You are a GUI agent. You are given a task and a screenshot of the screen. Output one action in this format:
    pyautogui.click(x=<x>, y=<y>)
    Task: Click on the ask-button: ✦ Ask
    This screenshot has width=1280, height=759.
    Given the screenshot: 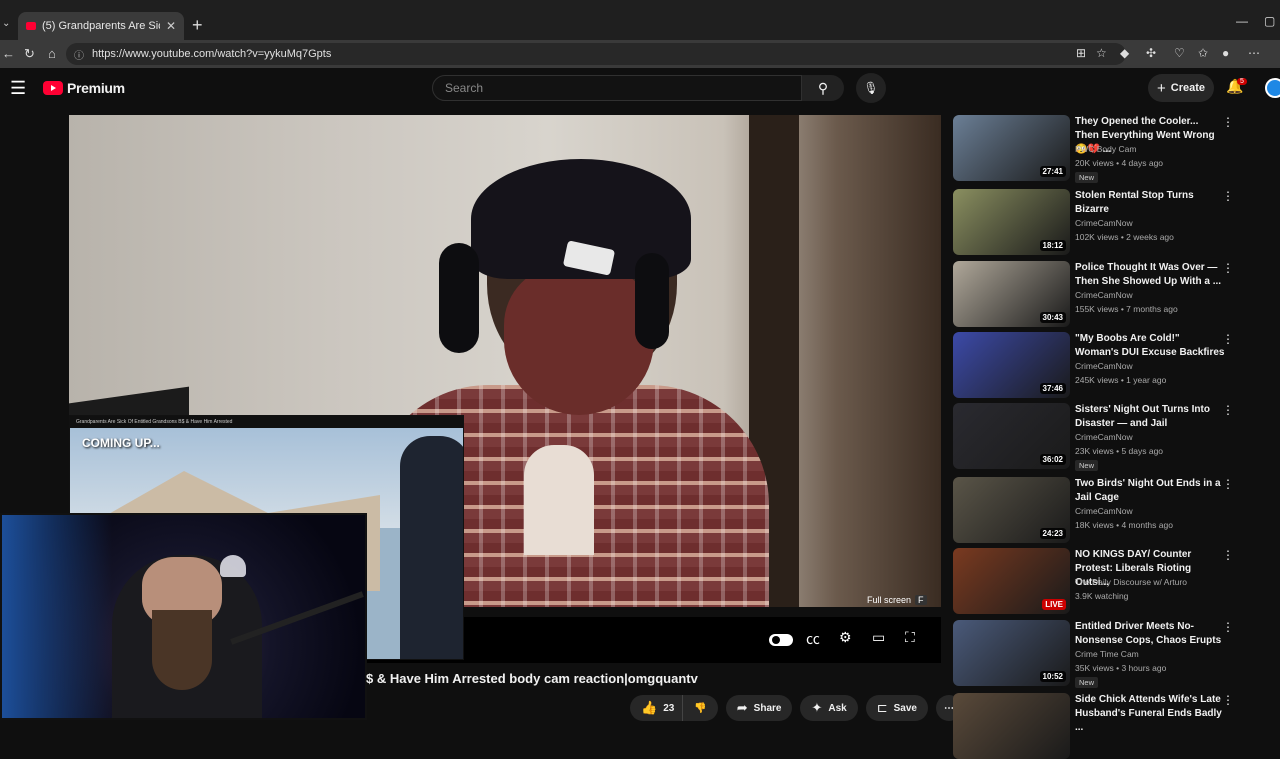 What is the action you would take?
    pyautogui.click(x=829, y=708)
    